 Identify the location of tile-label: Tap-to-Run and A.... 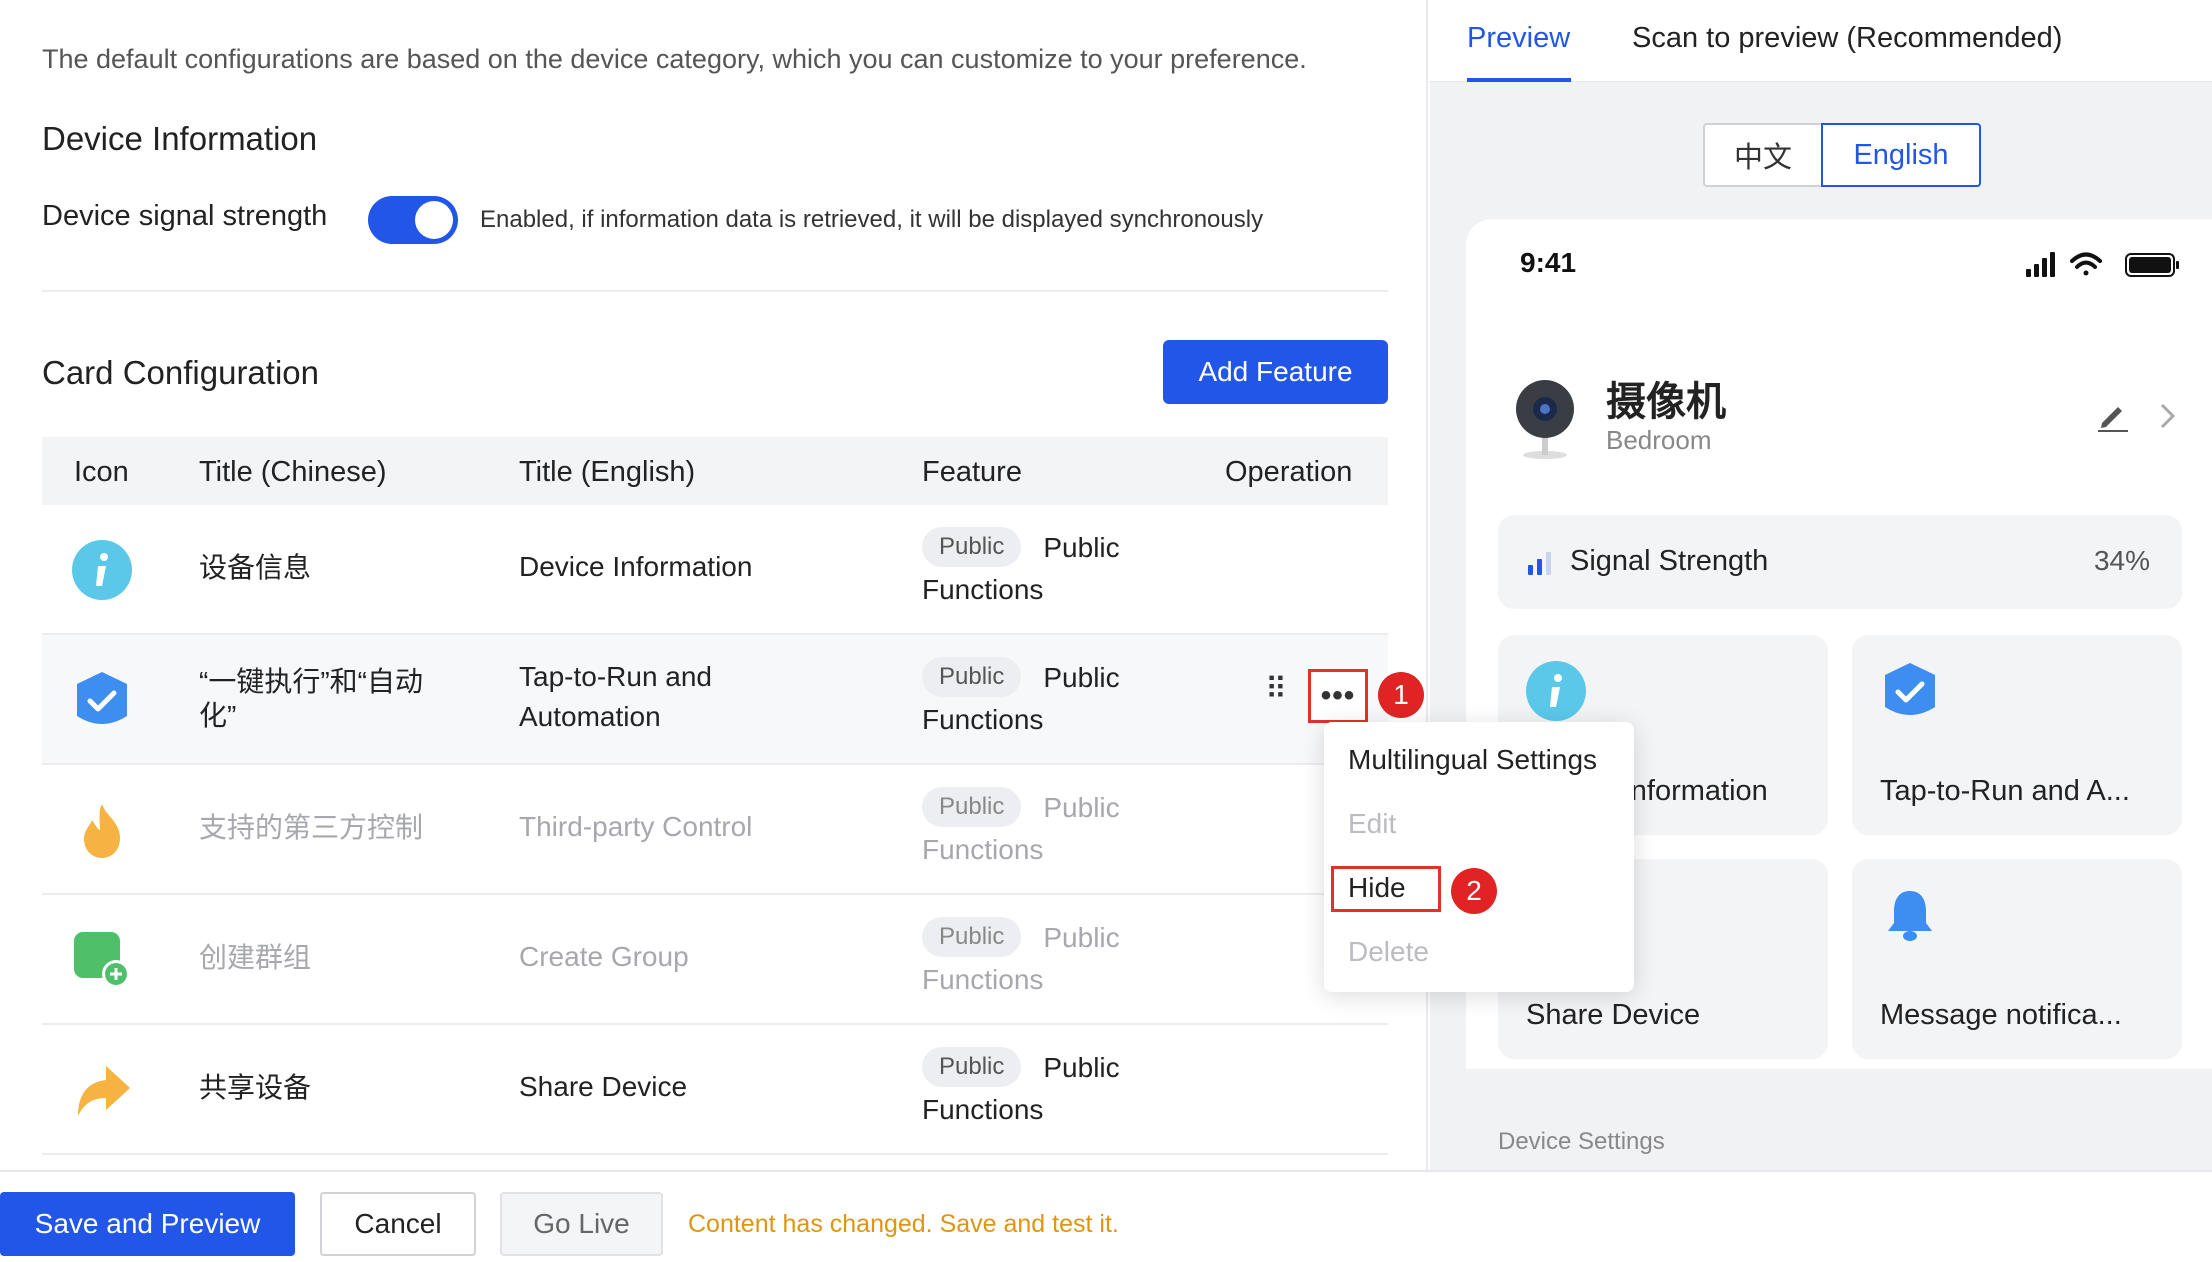
(2005, 791).